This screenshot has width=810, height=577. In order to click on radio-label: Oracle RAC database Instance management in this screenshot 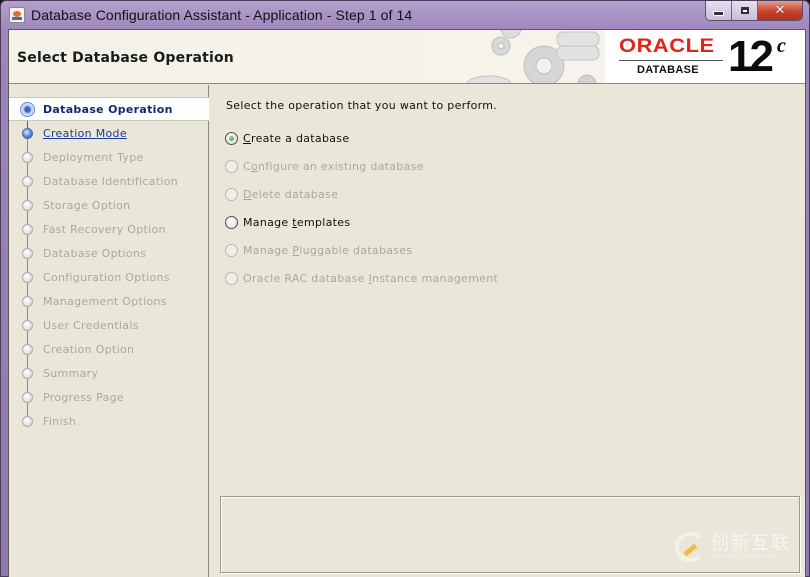, I will do `click(371, 278)`.